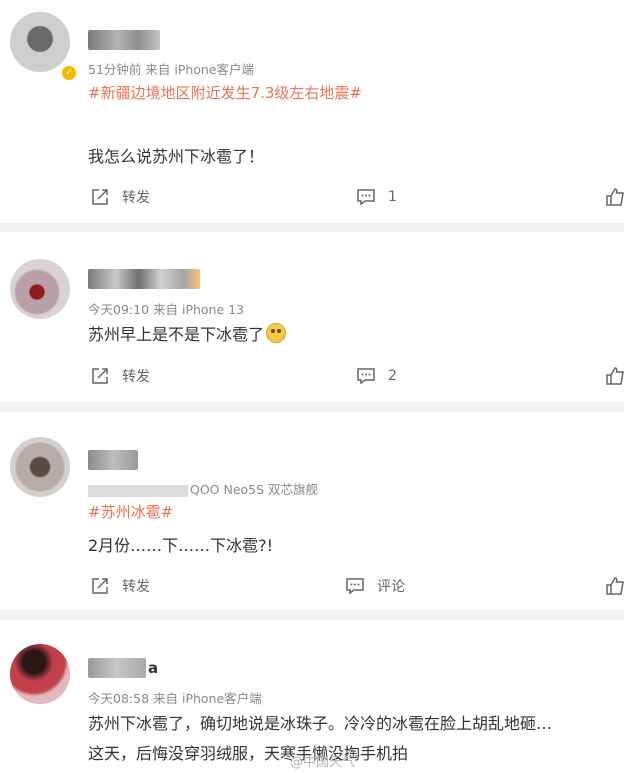 This screenshot has width=624, height=773. Describe the element at coordinates (175, 698) in the screenshot. I see `post-meta: 今天08:58 来自 iPhone客户端` at that location.